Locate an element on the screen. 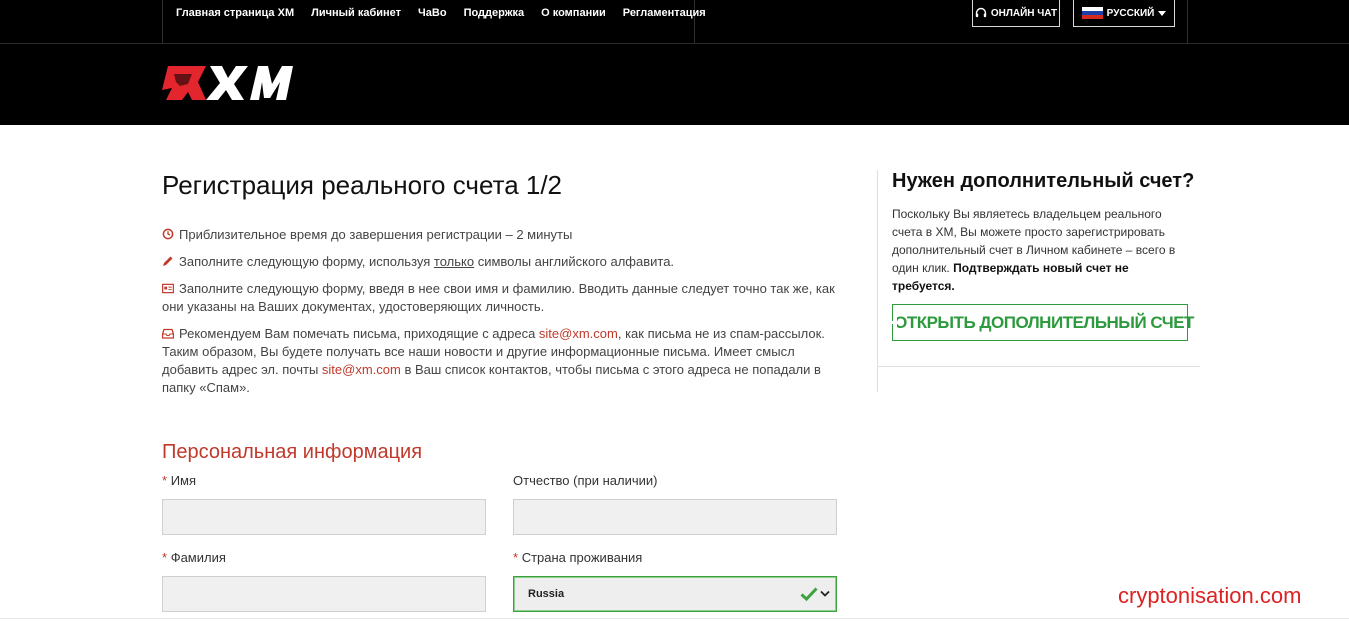 The height and width of the screenshot is (622, 1349). language-selector: РУССКИЙ is located at coordinates (1124, 13).